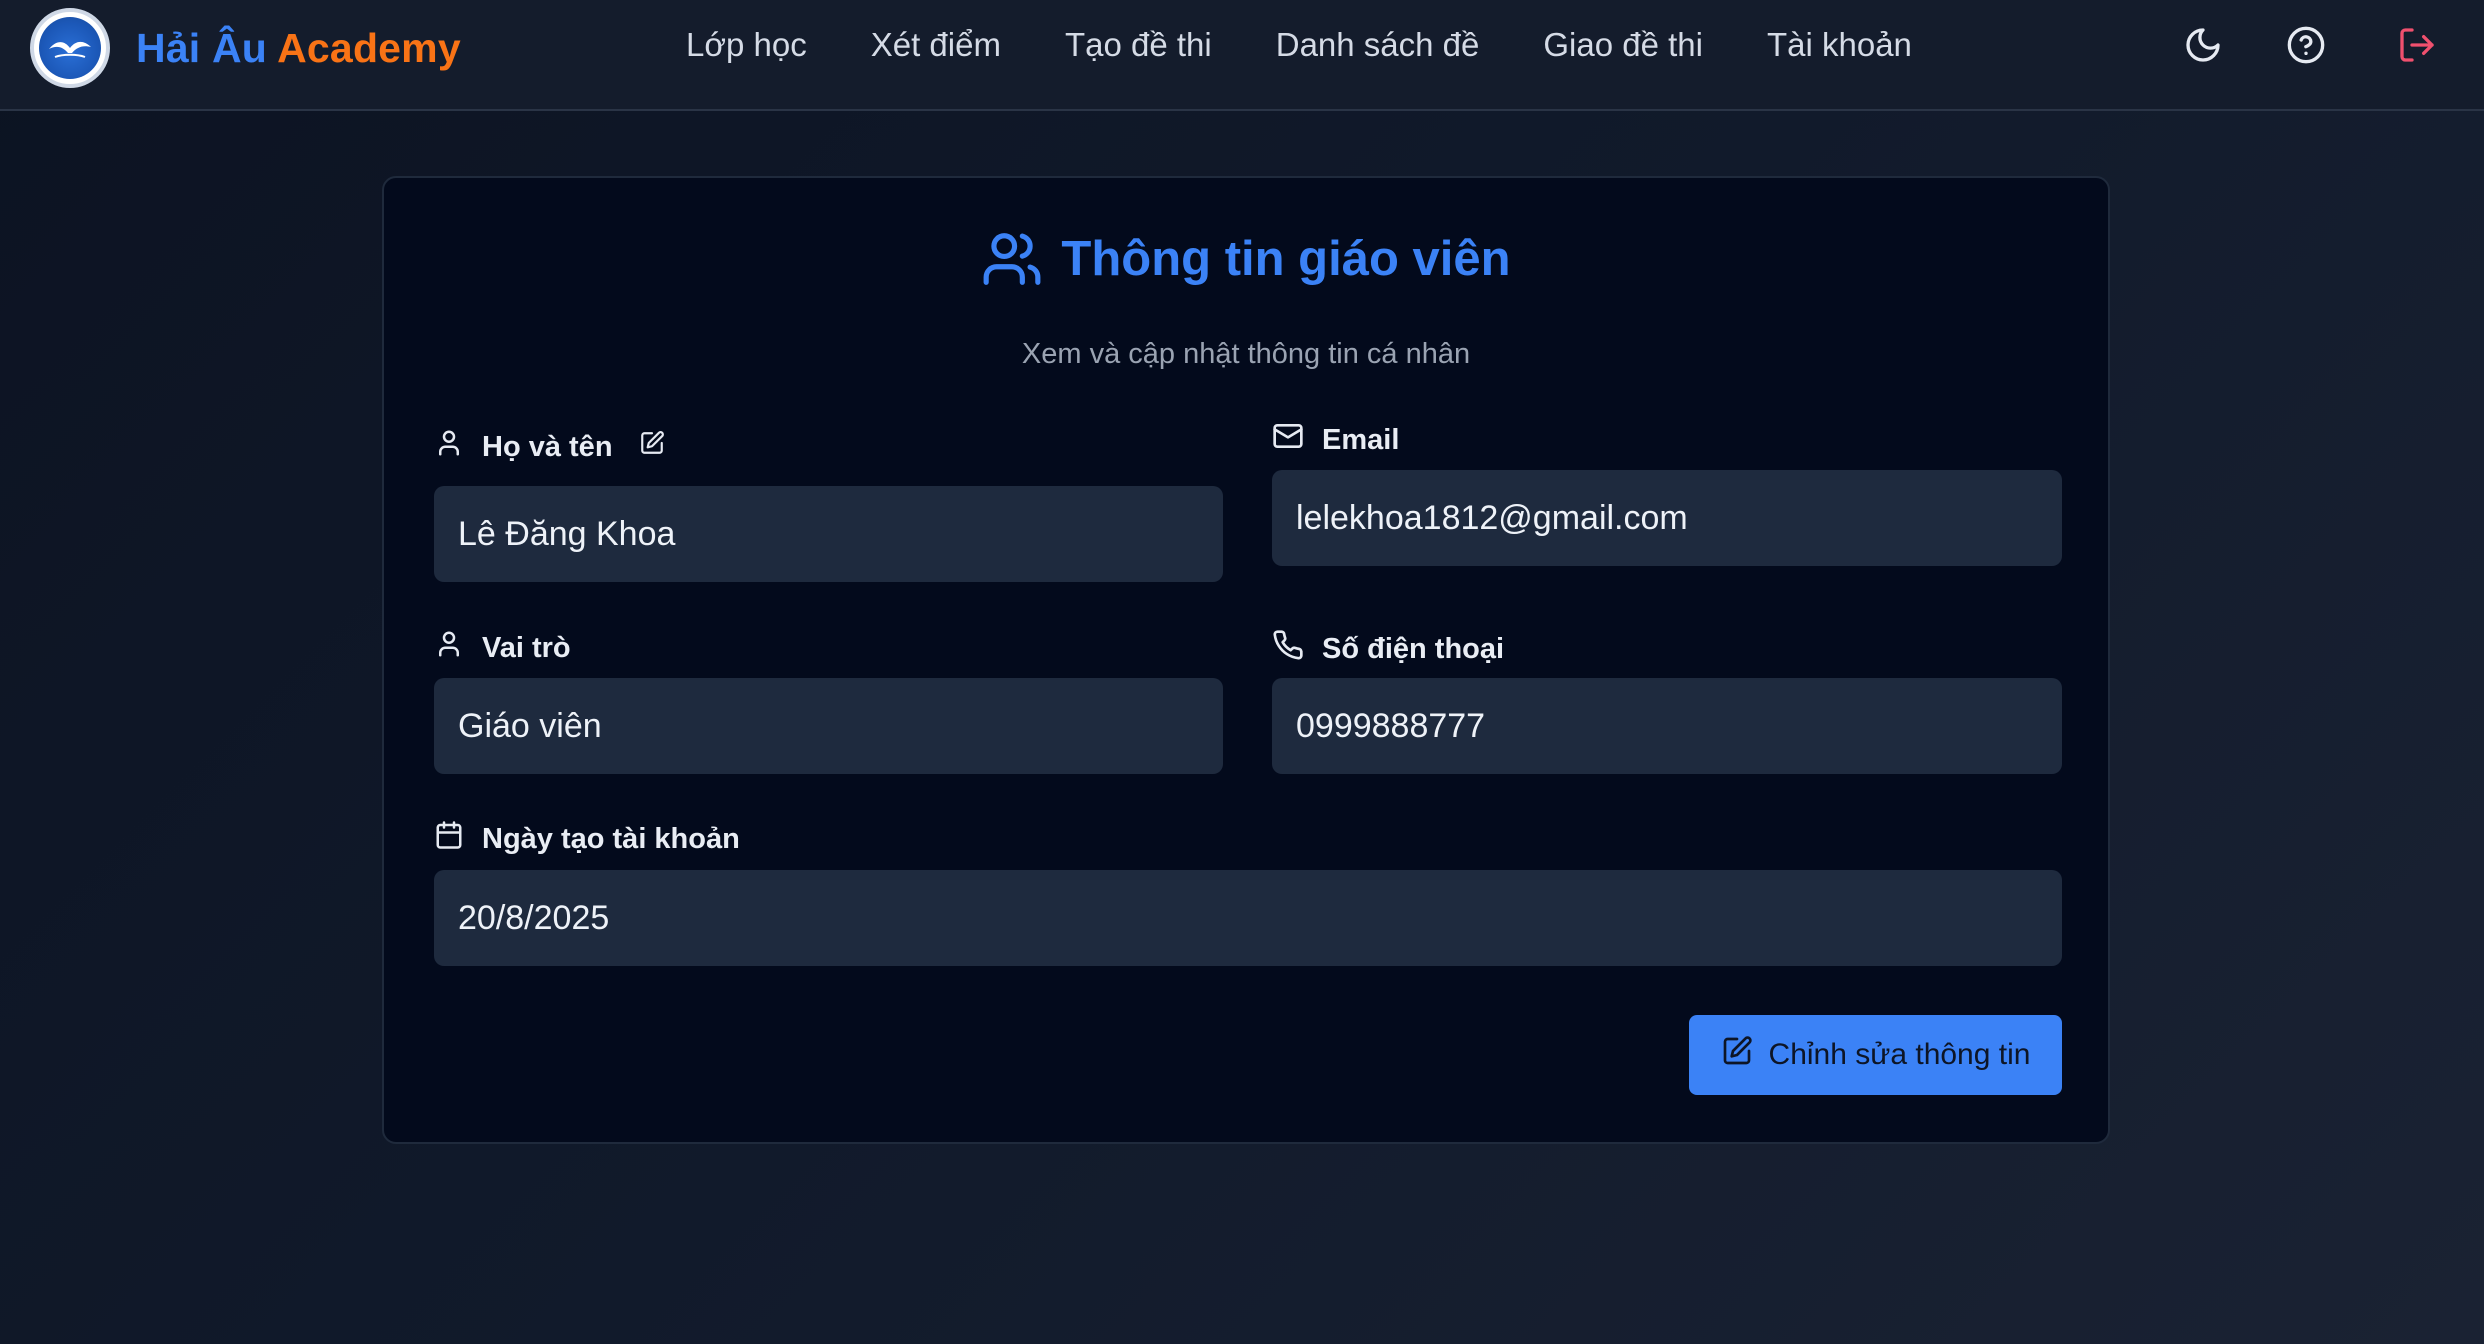 The width and height of the screenshot is (2484, 1344). I want to click on name-field: Lê Đăng Khoa, so click(828, 534).